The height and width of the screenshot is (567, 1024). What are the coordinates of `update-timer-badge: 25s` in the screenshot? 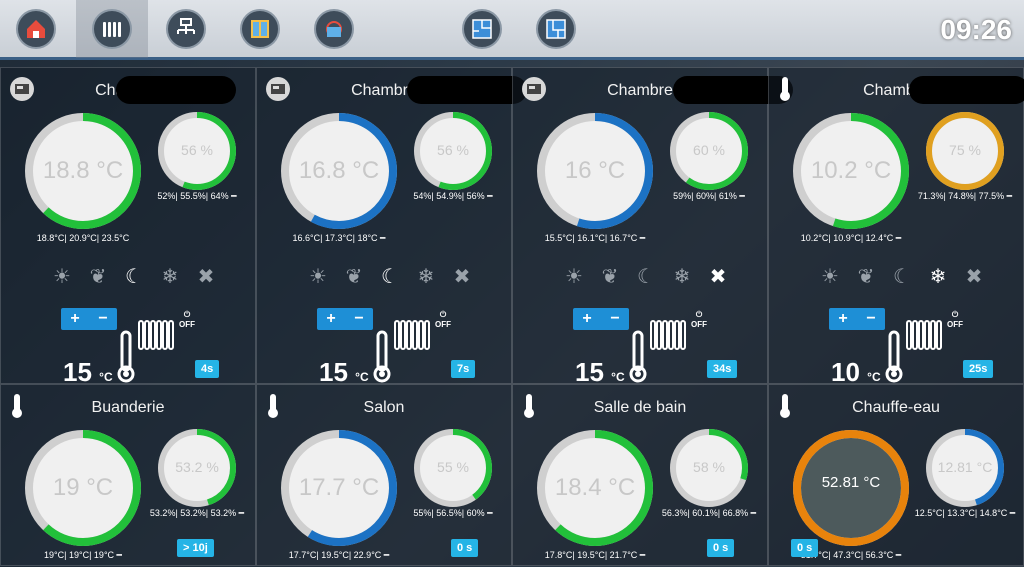 It's located at (978, 369).